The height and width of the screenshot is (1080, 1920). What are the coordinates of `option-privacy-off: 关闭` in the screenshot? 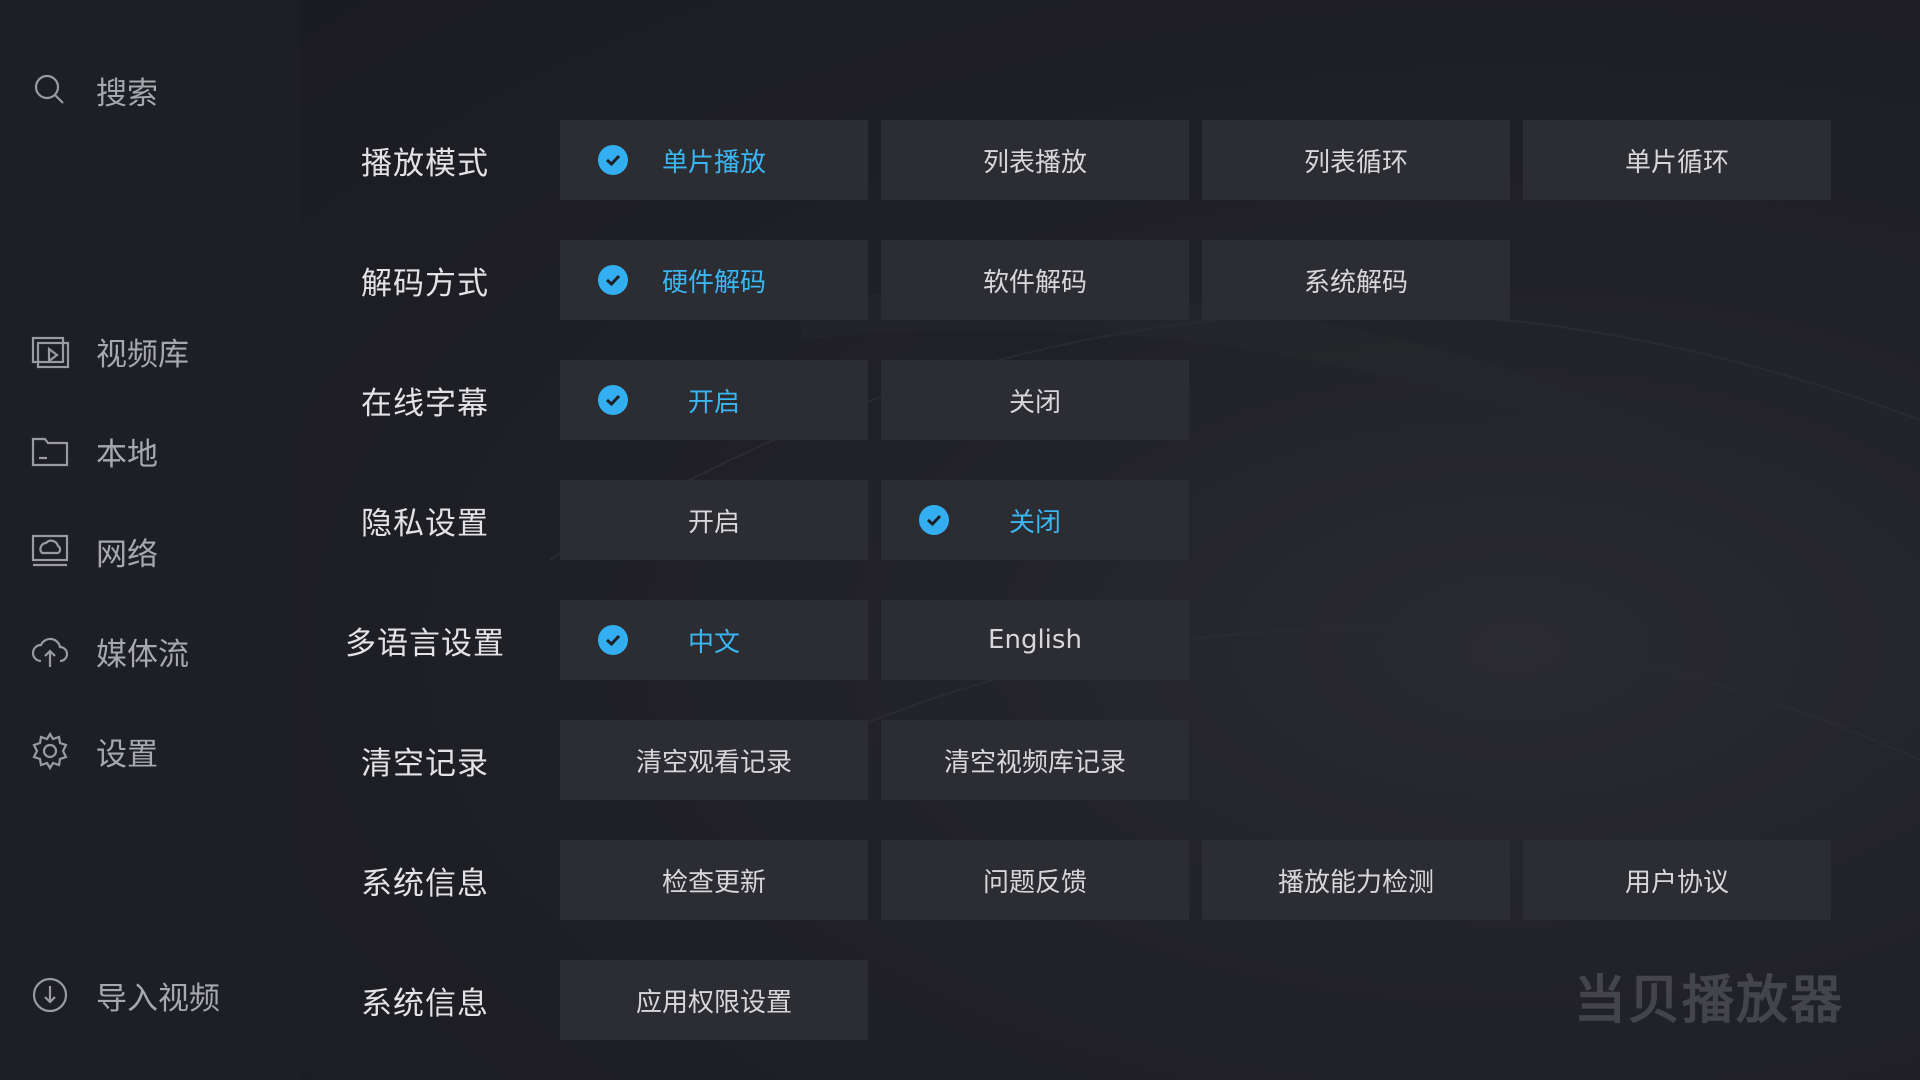 It's located at (1035, 520).